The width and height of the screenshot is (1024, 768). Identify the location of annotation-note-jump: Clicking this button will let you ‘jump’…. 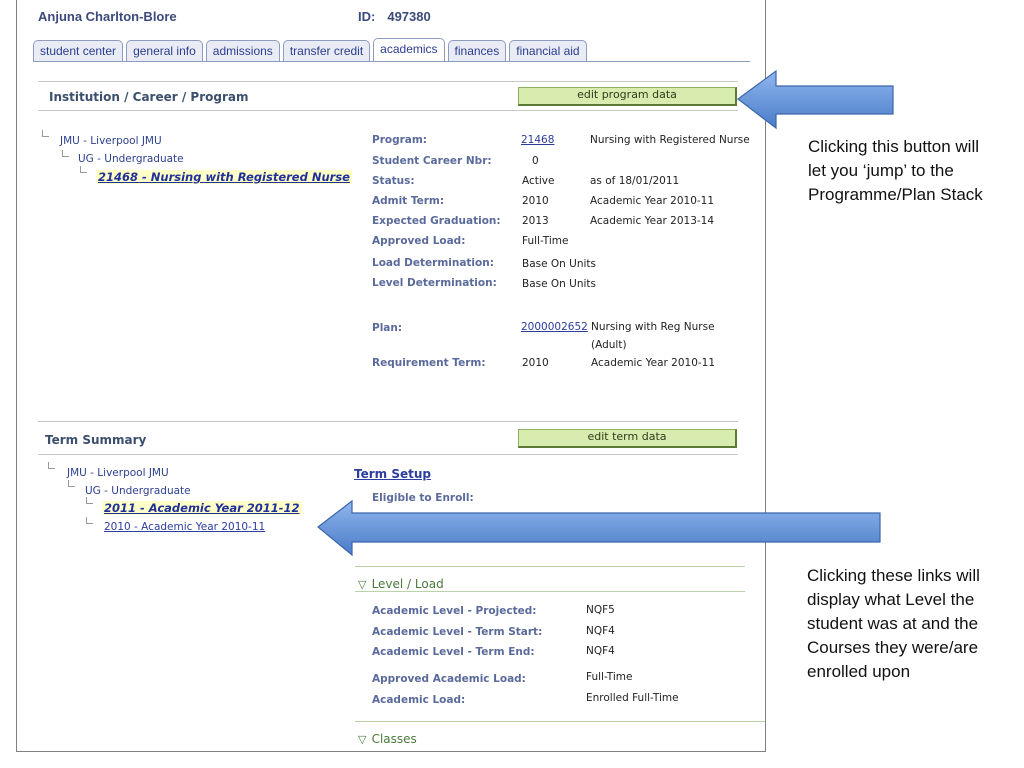
(895, 170).